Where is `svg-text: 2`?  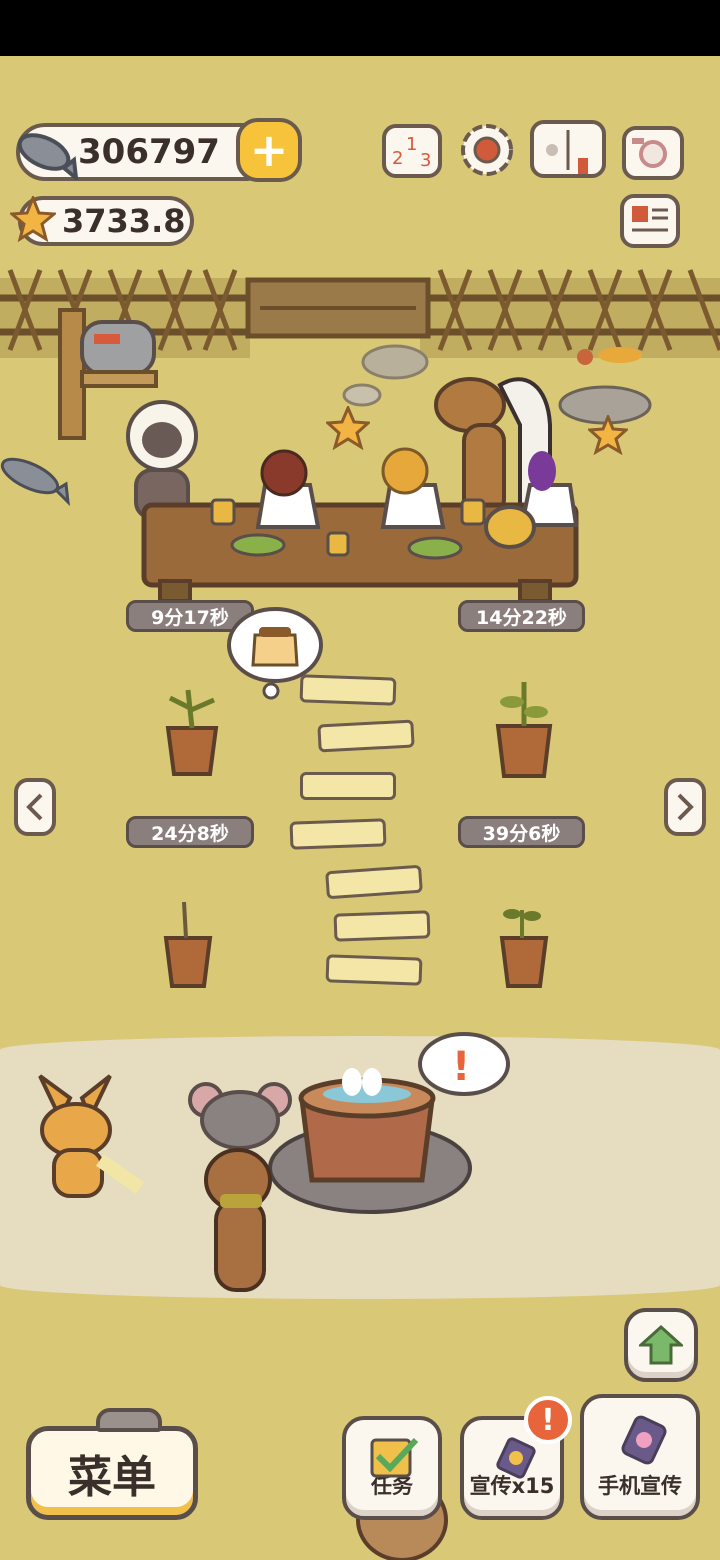
svg-text: 2 is located at coordinates (397, 158).